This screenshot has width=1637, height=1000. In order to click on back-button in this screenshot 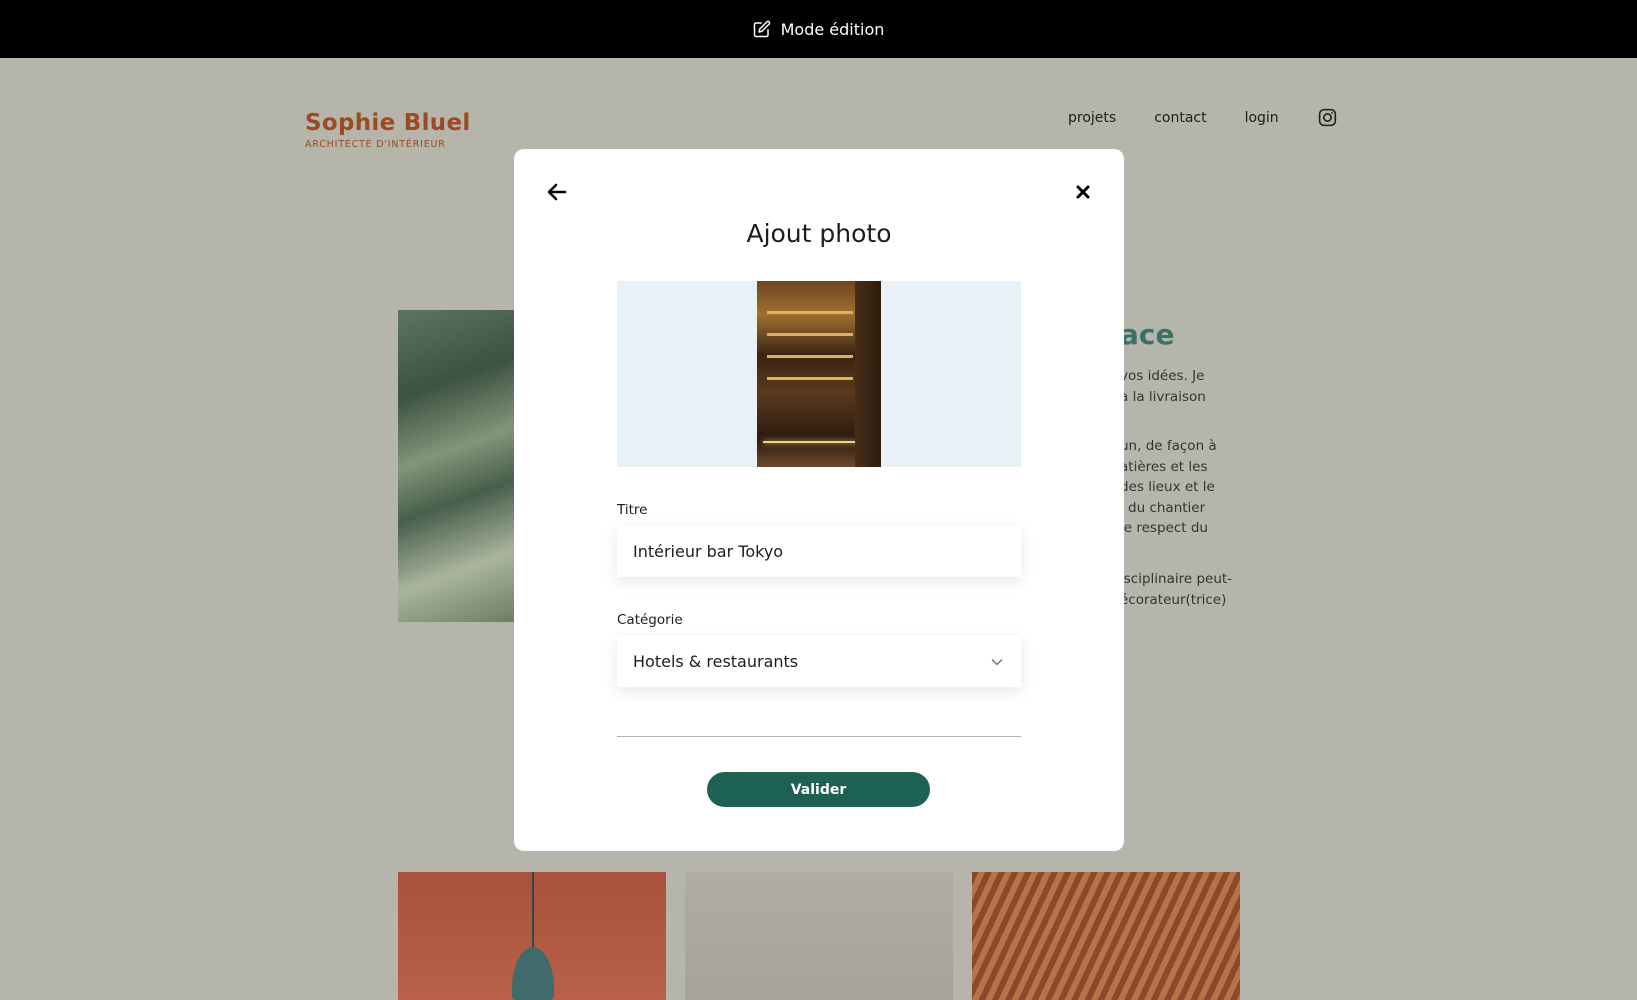, I will do `click(557, 192)`.